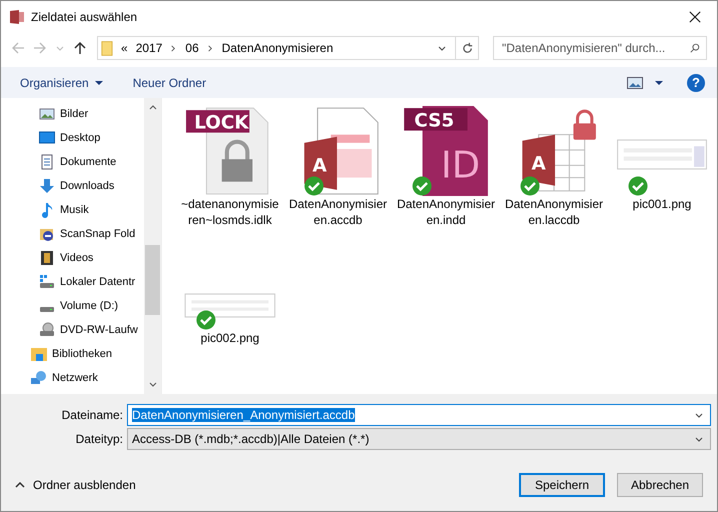  I want to click on picture-icon, so click(47, 114).